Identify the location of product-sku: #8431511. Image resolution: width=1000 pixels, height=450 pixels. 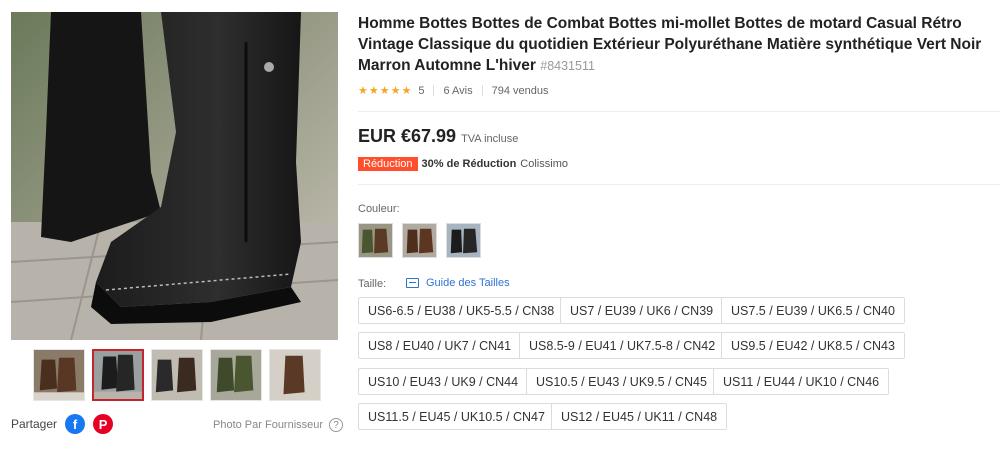
(567, 66).